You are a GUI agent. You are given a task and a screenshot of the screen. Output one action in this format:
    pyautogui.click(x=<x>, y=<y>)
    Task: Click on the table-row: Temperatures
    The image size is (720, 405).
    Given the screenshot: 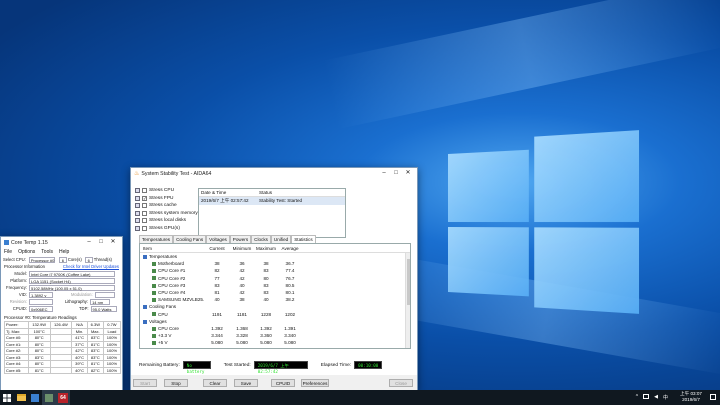 What is the action you would take?
    pyautogui.click(x=275, y=256)
    